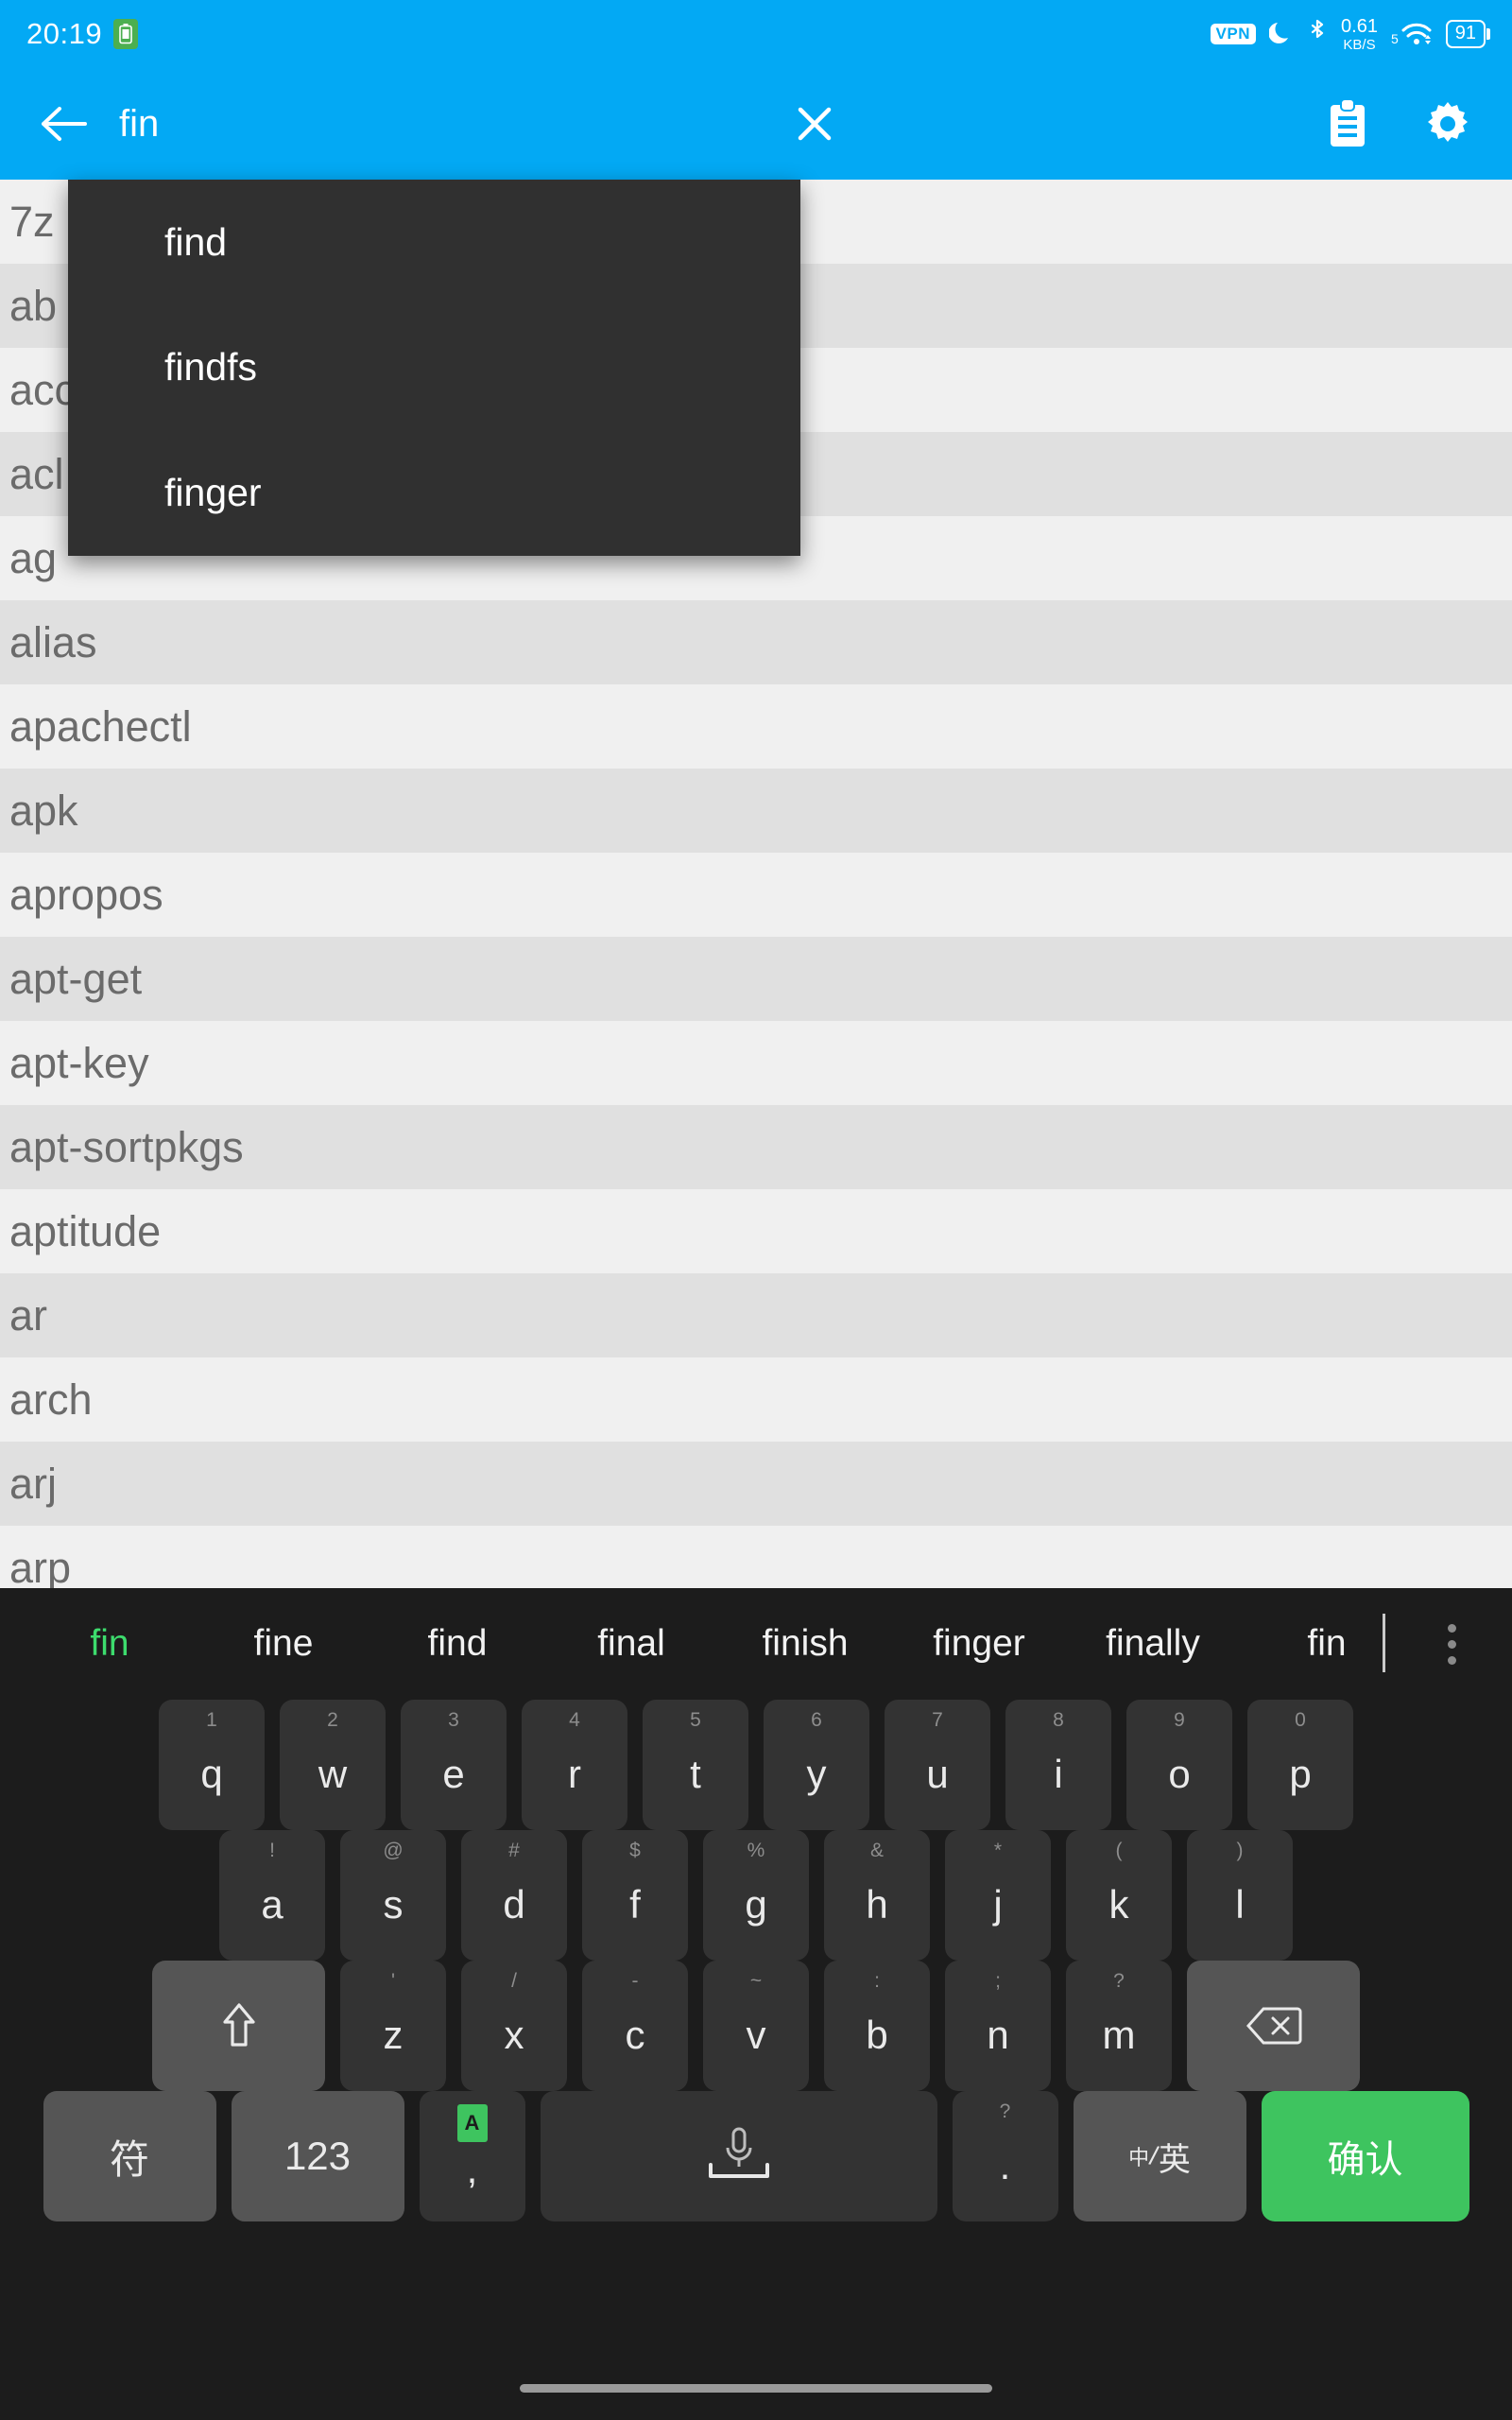 Image resolution: width=1512 pixels, height=2420 pixels. Describe the element at coordinates (815, 124) in the screenshot. I see `close-icon` at that location.